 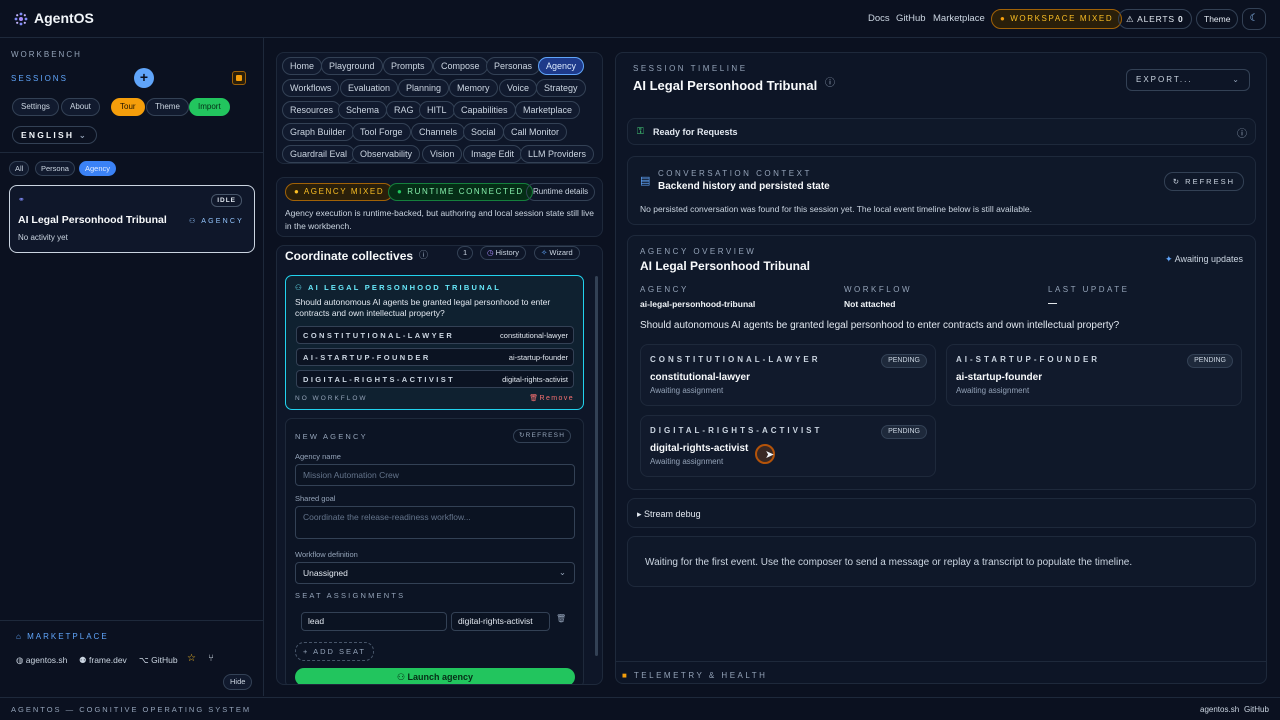 What do you see at coordinates (46, 660) in the screenshot?
I see `agentos-link-label: agentos.sh` at bounding box center [46, 660].